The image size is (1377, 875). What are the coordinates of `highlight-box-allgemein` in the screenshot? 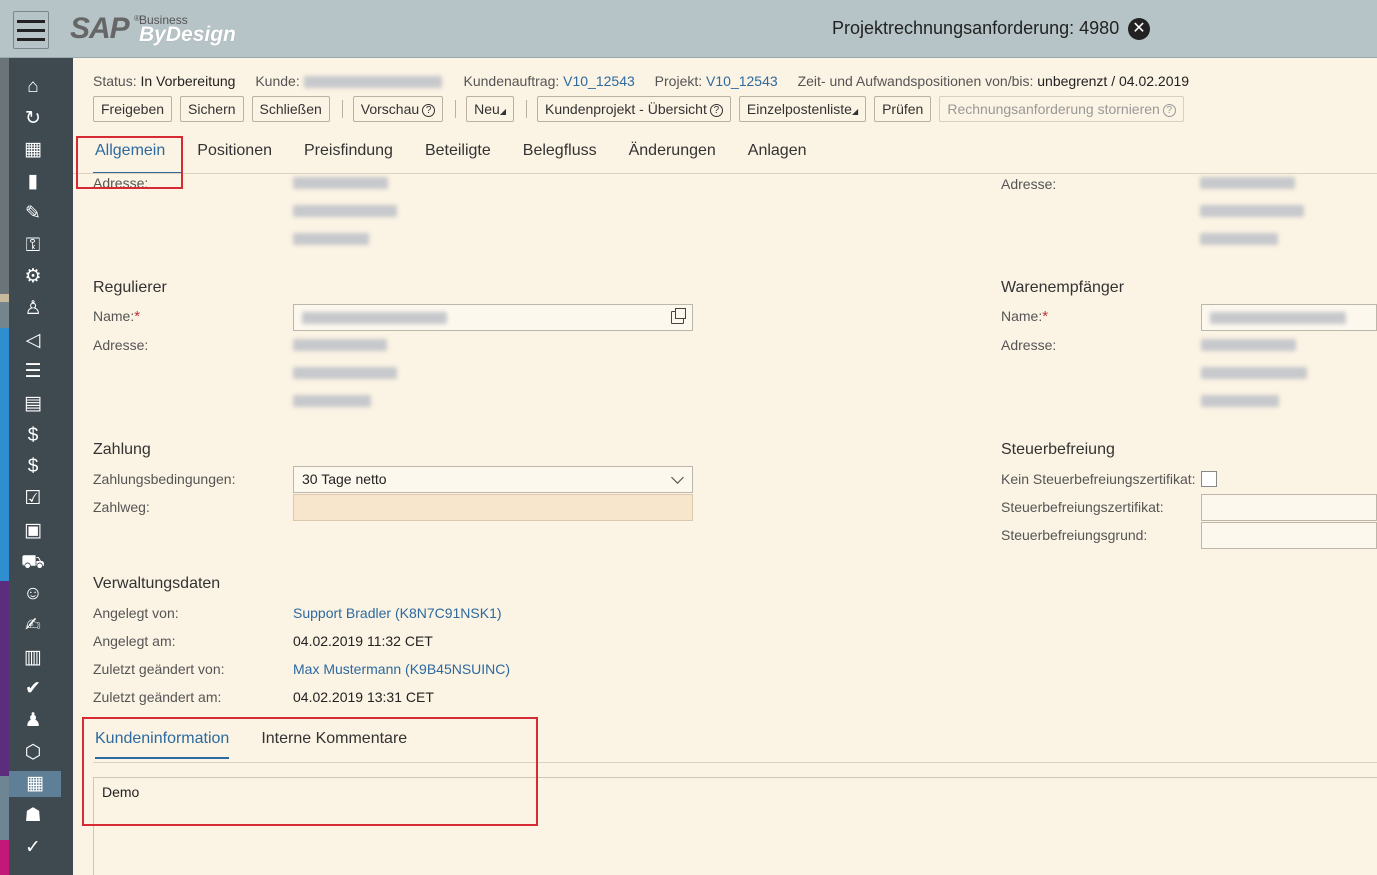 It's located at (129, 162).